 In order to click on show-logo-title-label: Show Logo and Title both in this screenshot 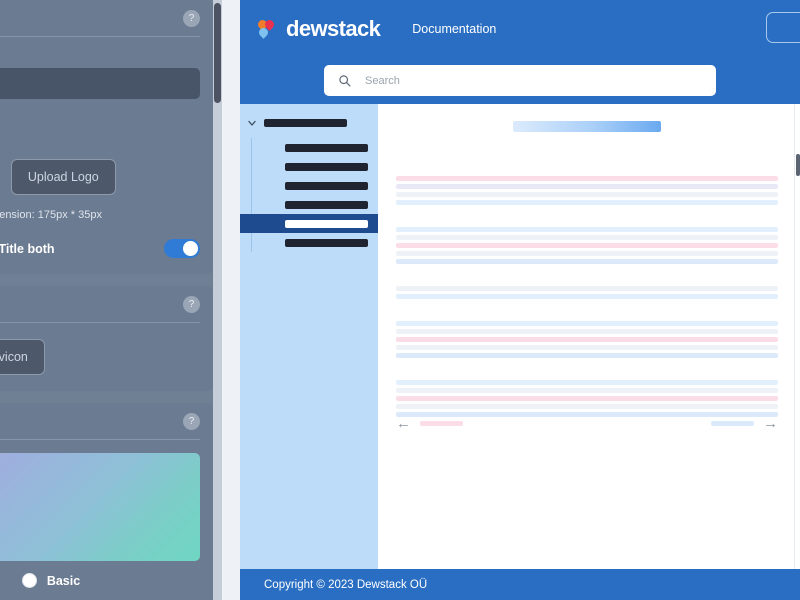, I will do `click(27, 248)`.